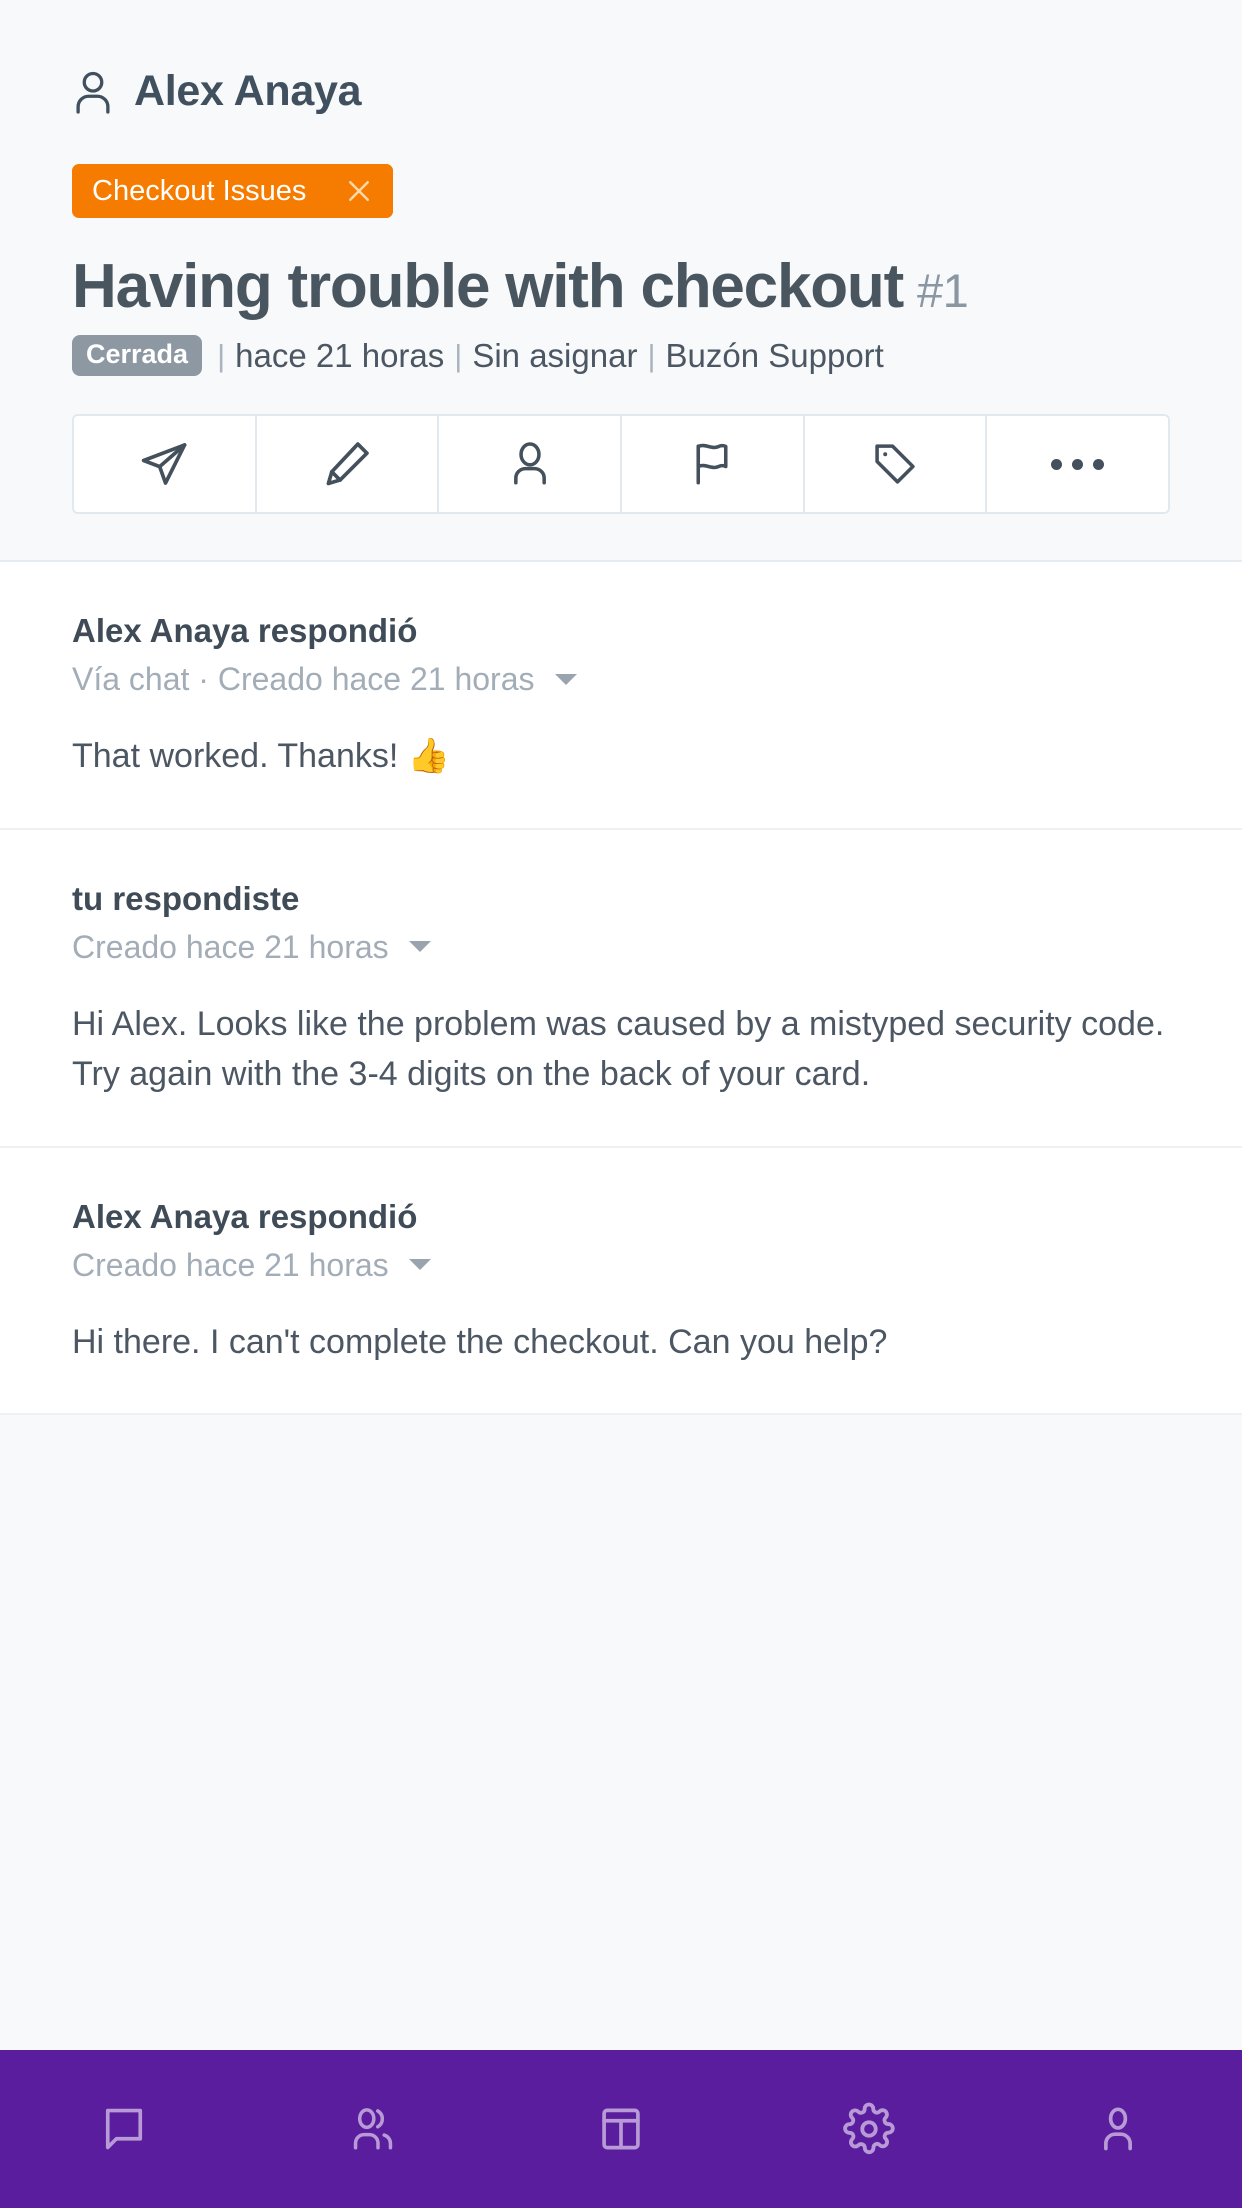 Image resolution: width=1242 pixels, height=2208 pixels. I want to click on people-icon, so click(373, 2129).